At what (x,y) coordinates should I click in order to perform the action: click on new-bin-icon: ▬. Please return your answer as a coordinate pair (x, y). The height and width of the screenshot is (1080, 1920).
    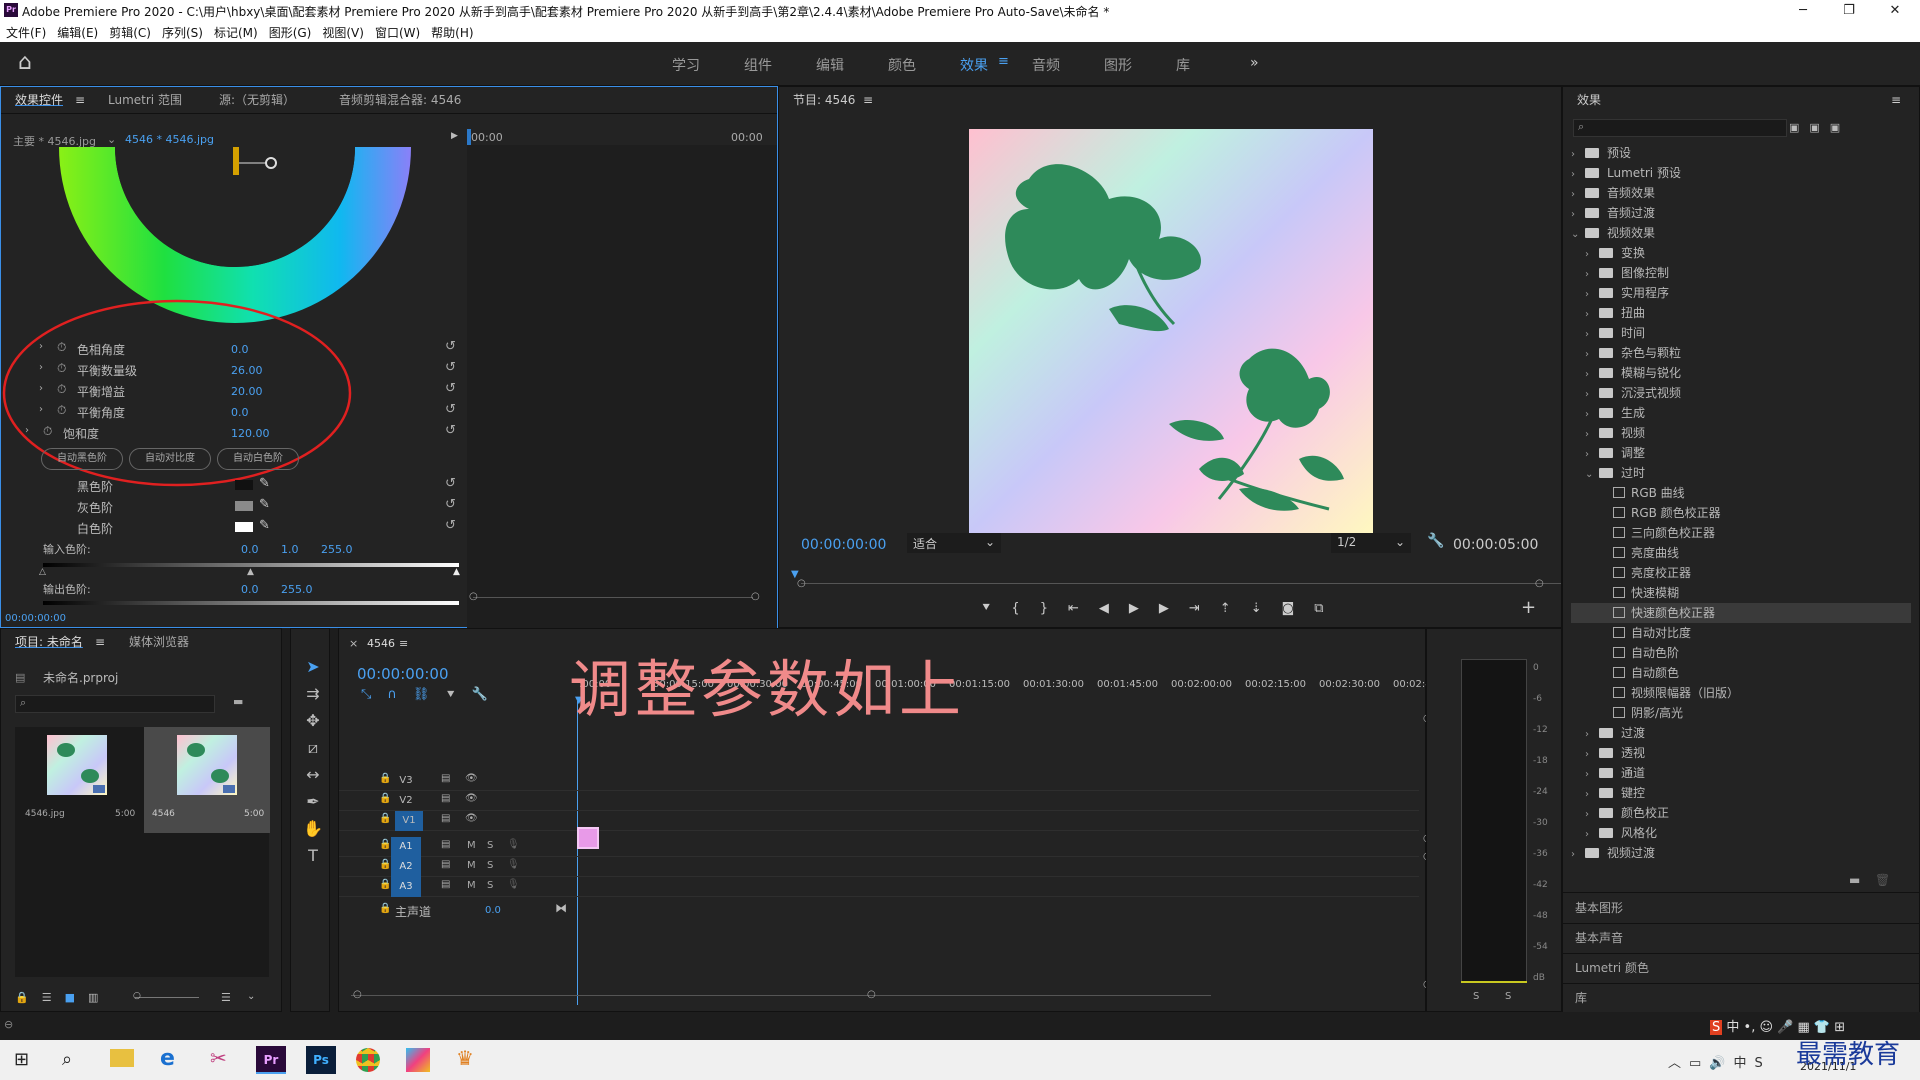
    Looking at the image, I should click on (238, 701).